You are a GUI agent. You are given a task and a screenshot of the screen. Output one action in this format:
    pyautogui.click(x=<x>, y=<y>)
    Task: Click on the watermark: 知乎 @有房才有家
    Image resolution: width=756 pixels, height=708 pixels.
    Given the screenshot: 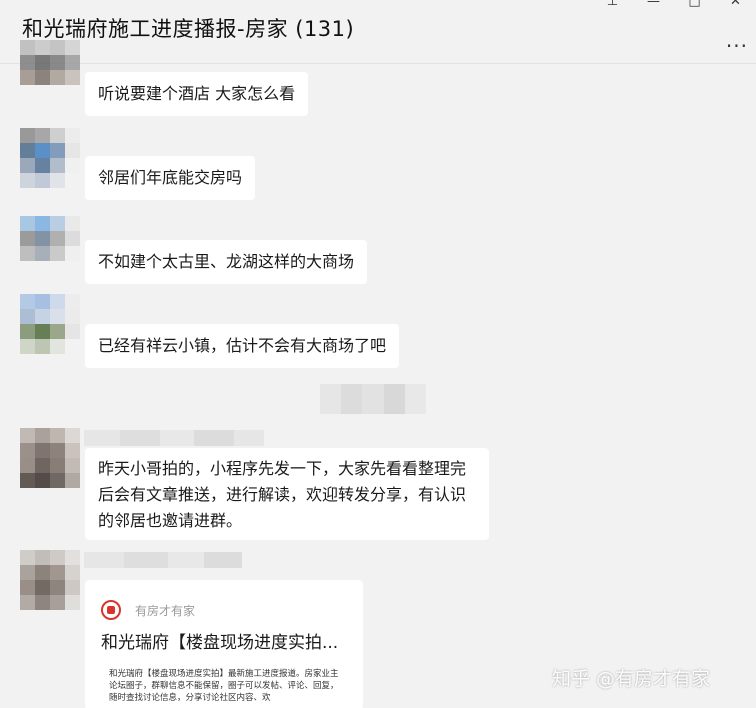 What is the action you would take?
    pyautogui.click(x=631, y=679)
    